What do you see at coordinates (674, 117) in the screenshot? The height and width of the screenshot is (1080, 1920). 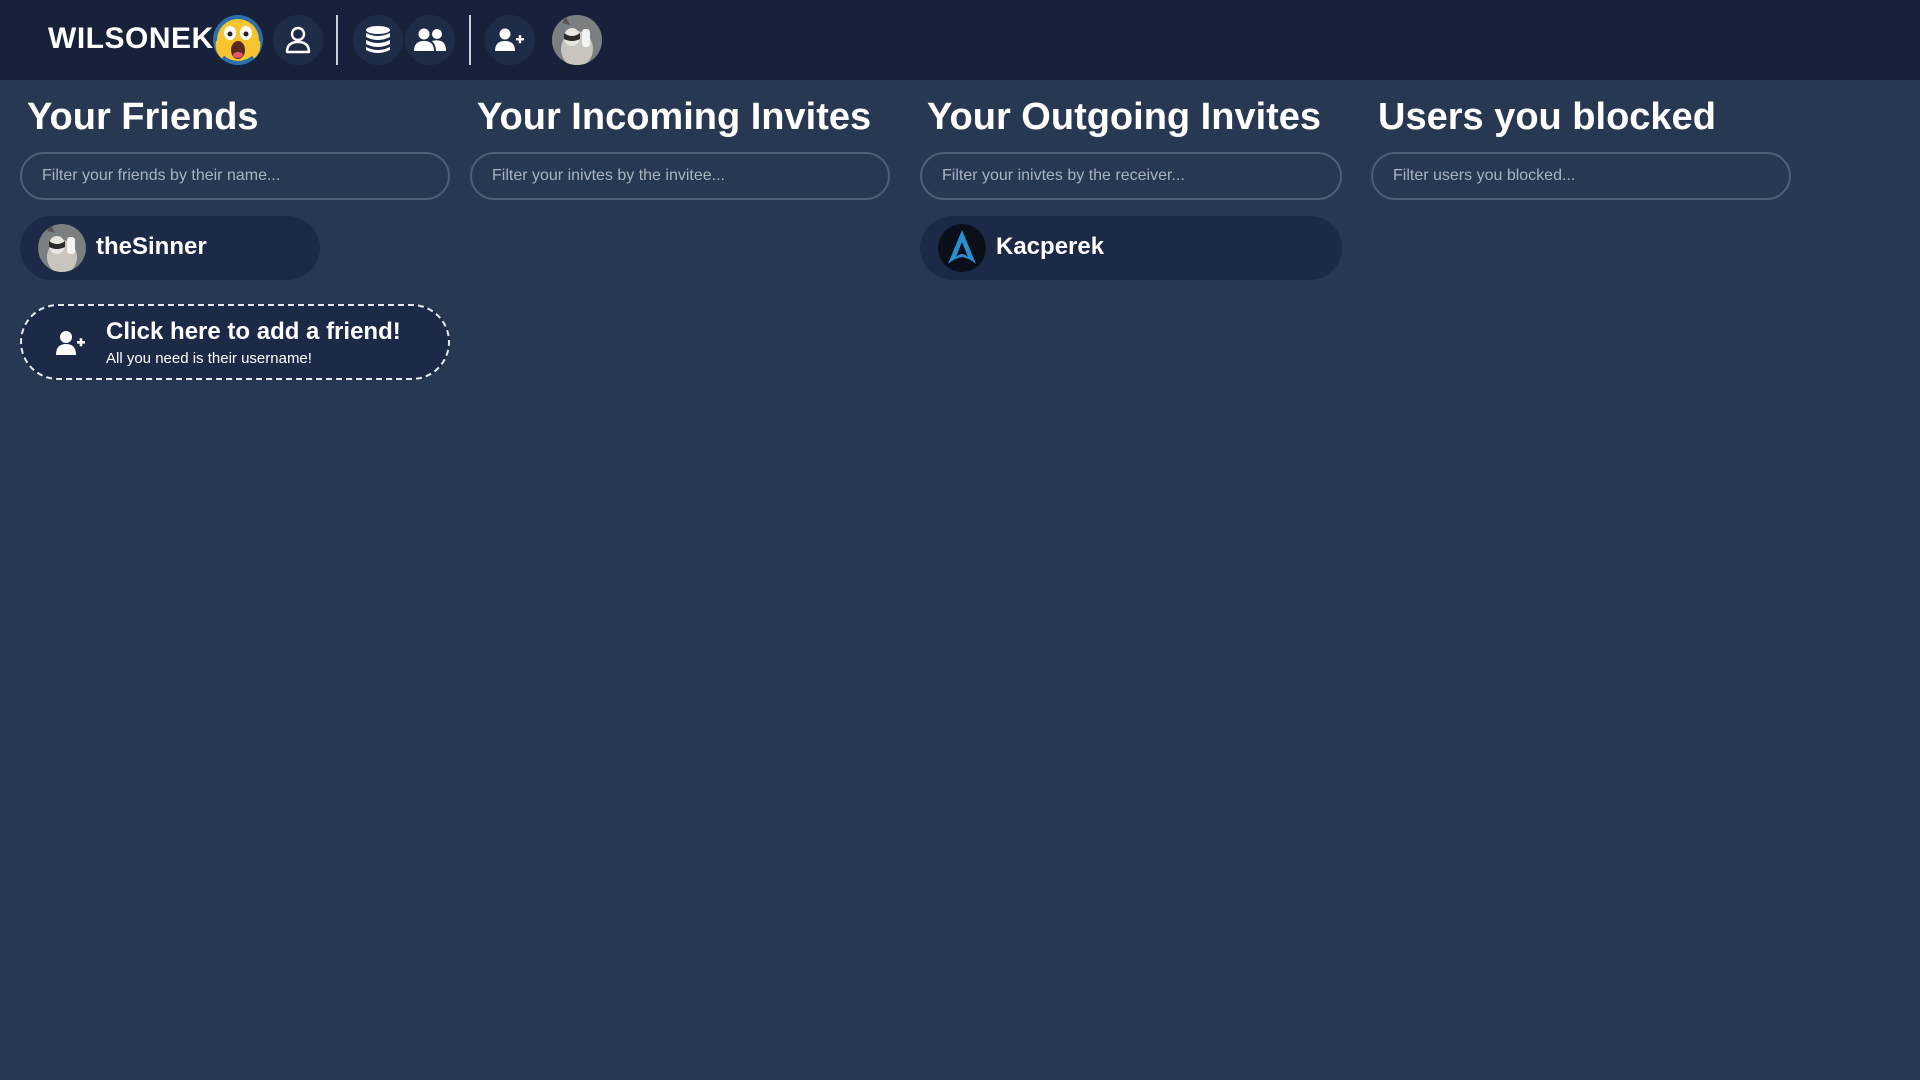 I see `incoming-invites-title: Your Incoming Invites` at bounding box center [674, 117].